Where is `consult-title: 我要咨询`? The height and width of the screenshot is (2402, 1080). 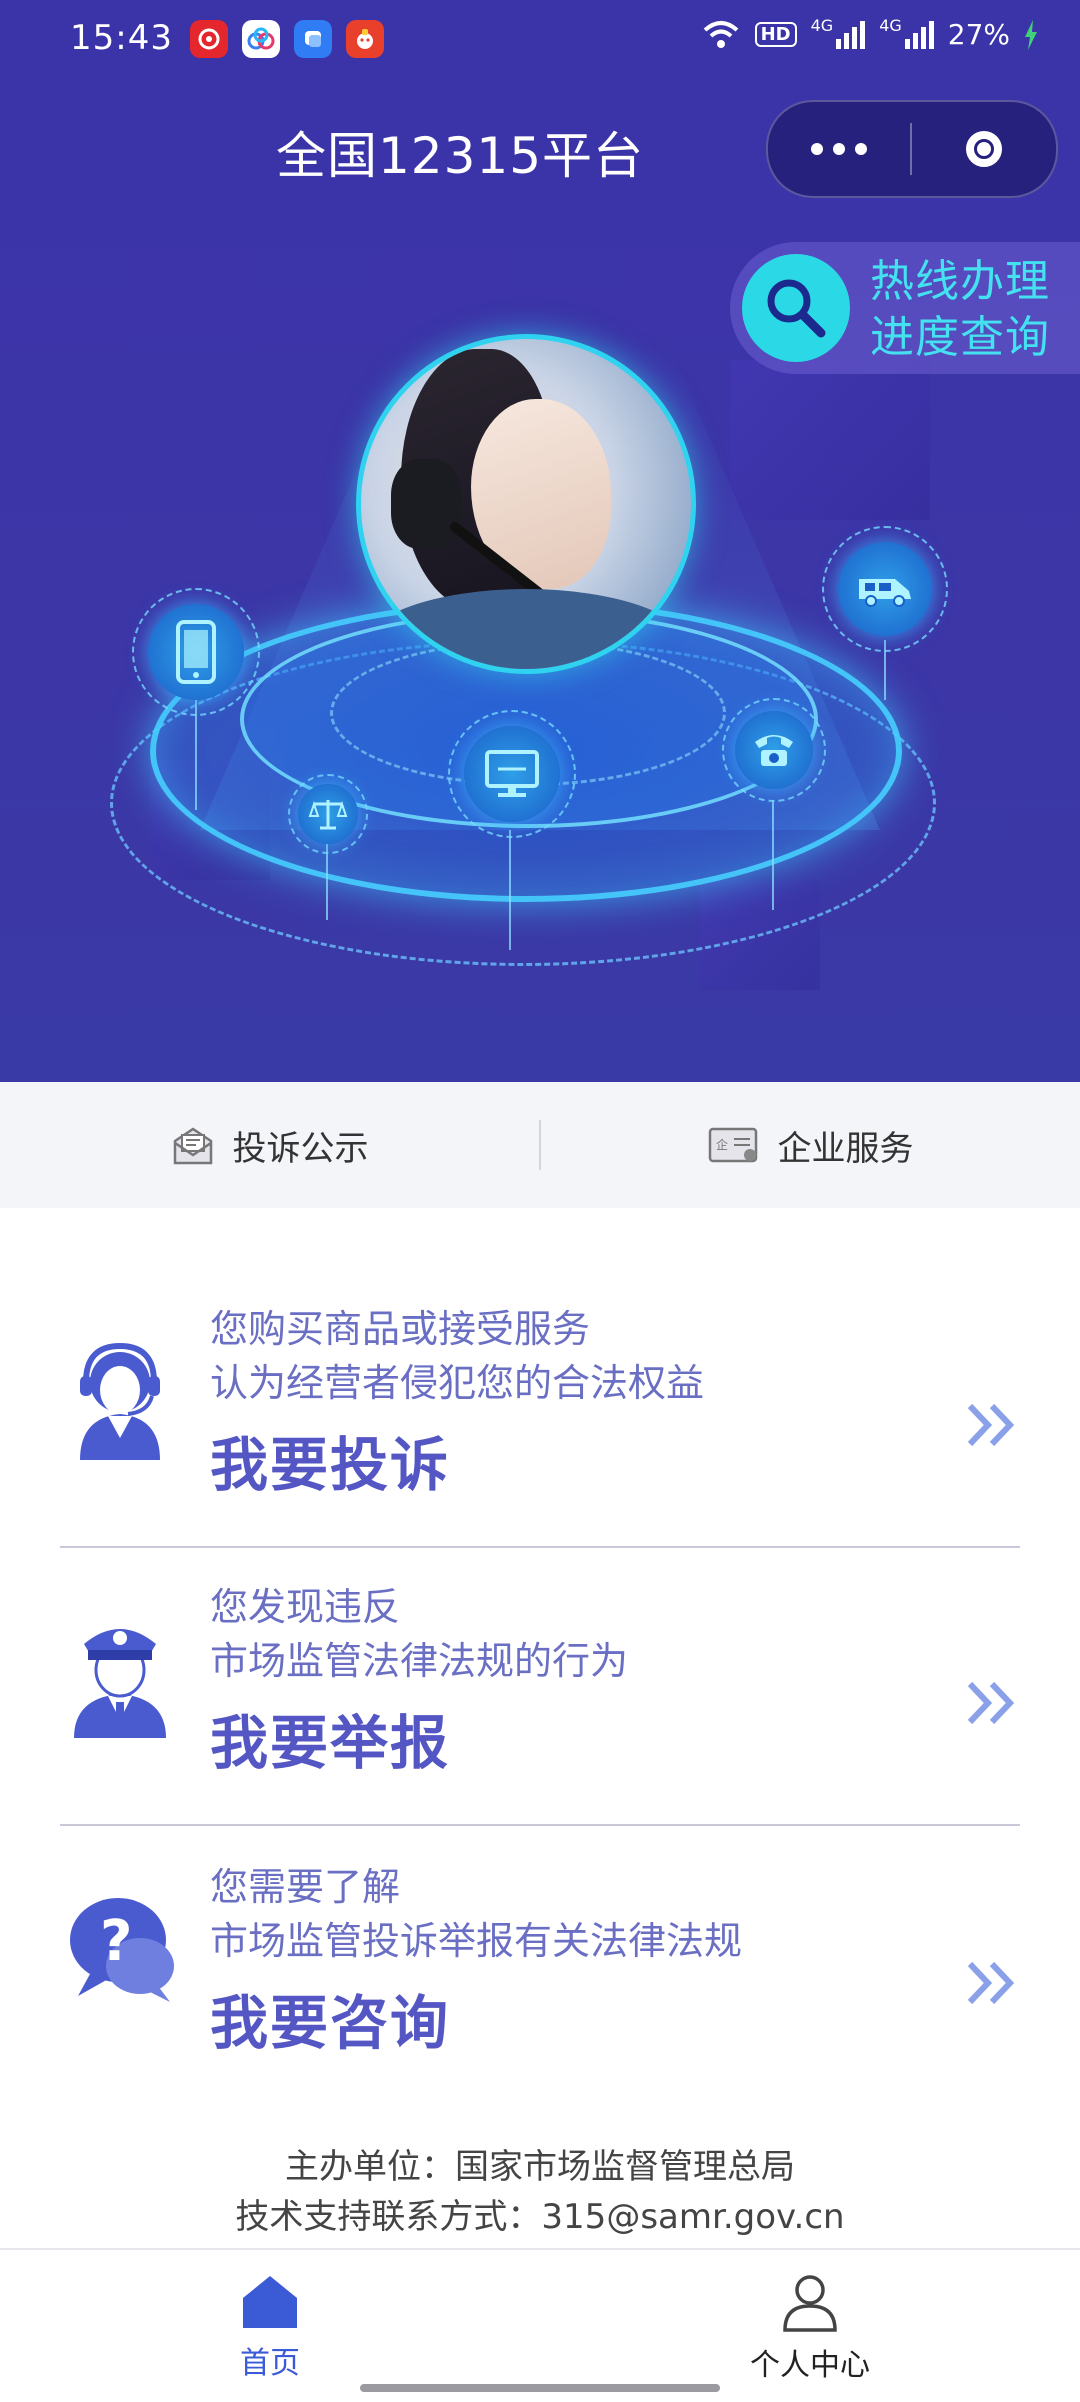
consult-title: 我要咨询 is located at coordinates (330, 2023).